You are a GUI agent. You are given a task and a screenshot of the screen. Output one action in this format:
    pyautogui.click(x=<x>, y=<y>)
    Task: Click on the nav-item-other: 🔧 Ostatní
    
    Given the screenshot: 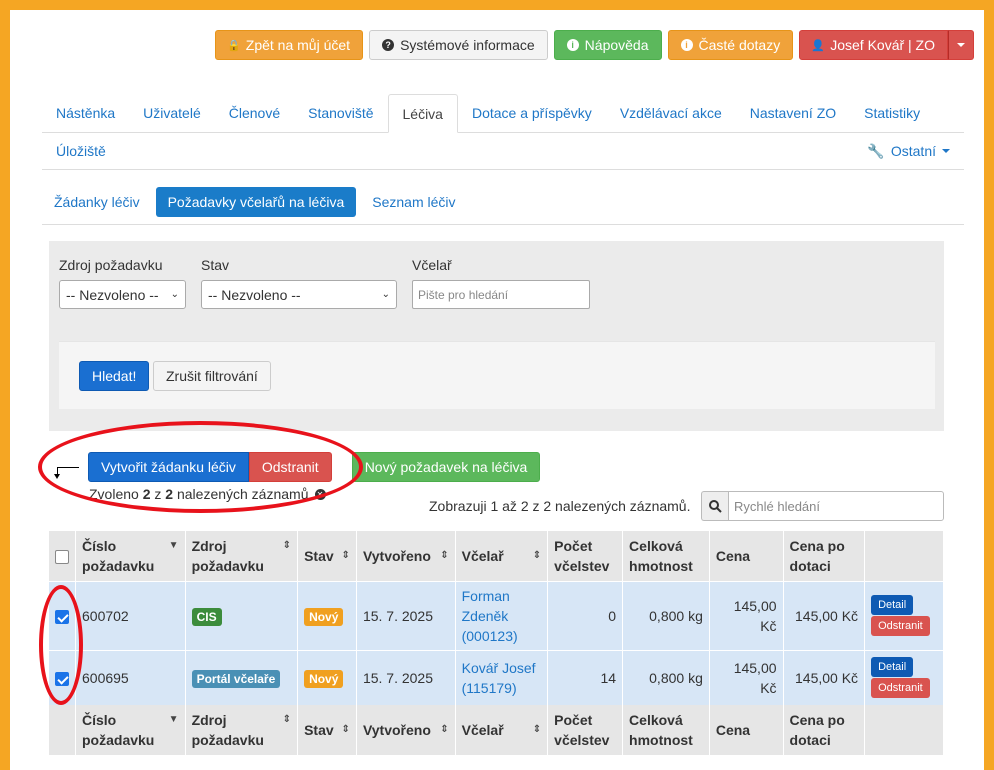 What is the action you would take?
    pyautogui.click(x=915, y=151)
    